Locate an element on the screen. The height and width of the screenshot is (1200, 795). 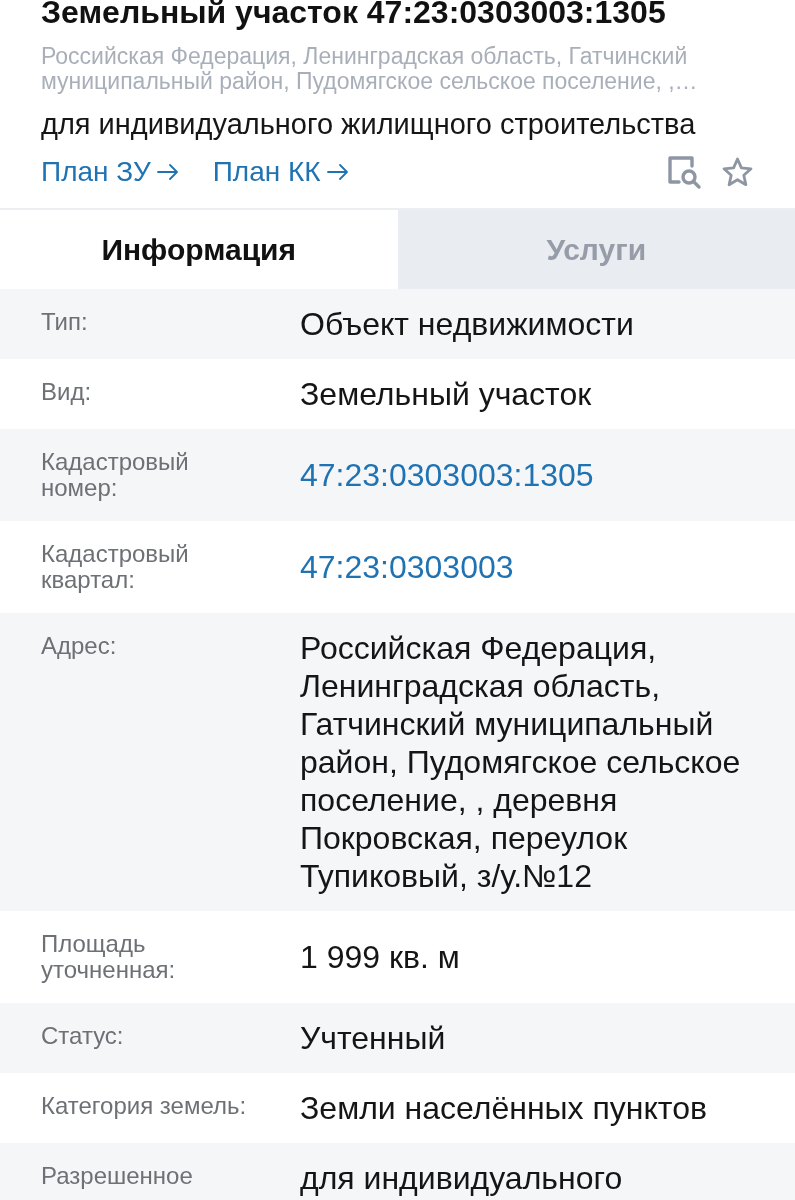
page-title: Земельный участок 47:23:0303003:1305 is located at coordinates (354, 15).